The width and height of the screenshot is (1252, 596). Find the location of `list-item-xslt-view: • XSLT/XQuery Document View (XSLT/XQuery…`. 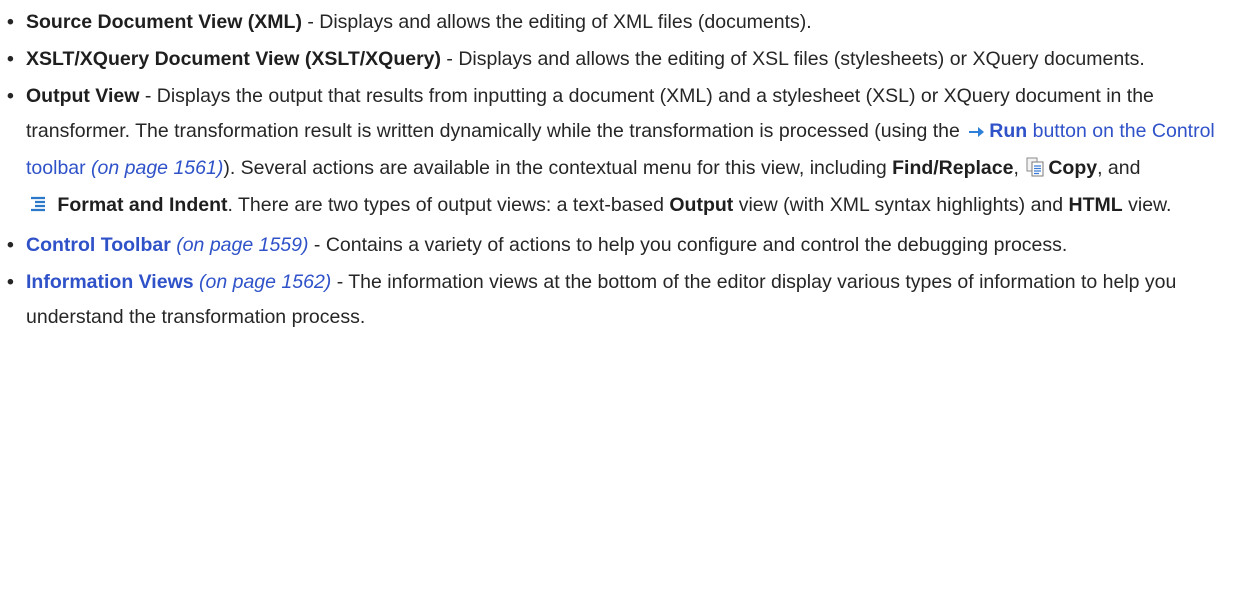

list-item-xslt-view: • XSLT/XQuery Document View (XSLT/XQuery… is located at coordinates (628, 59).